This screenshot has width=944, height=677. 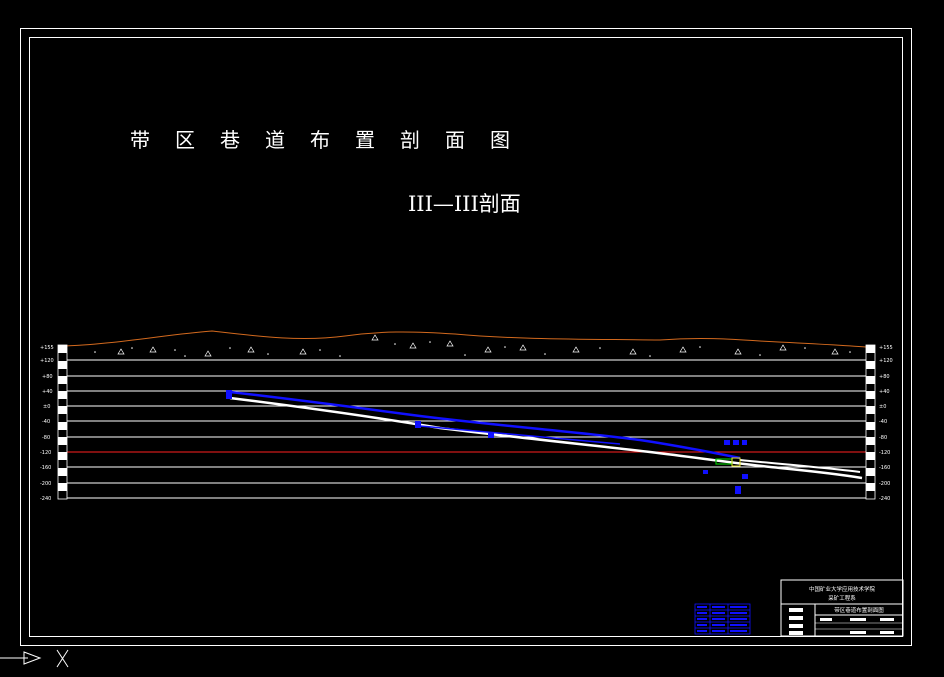 I want to click on roadway-blue-upper, so click(x=485, y=425).